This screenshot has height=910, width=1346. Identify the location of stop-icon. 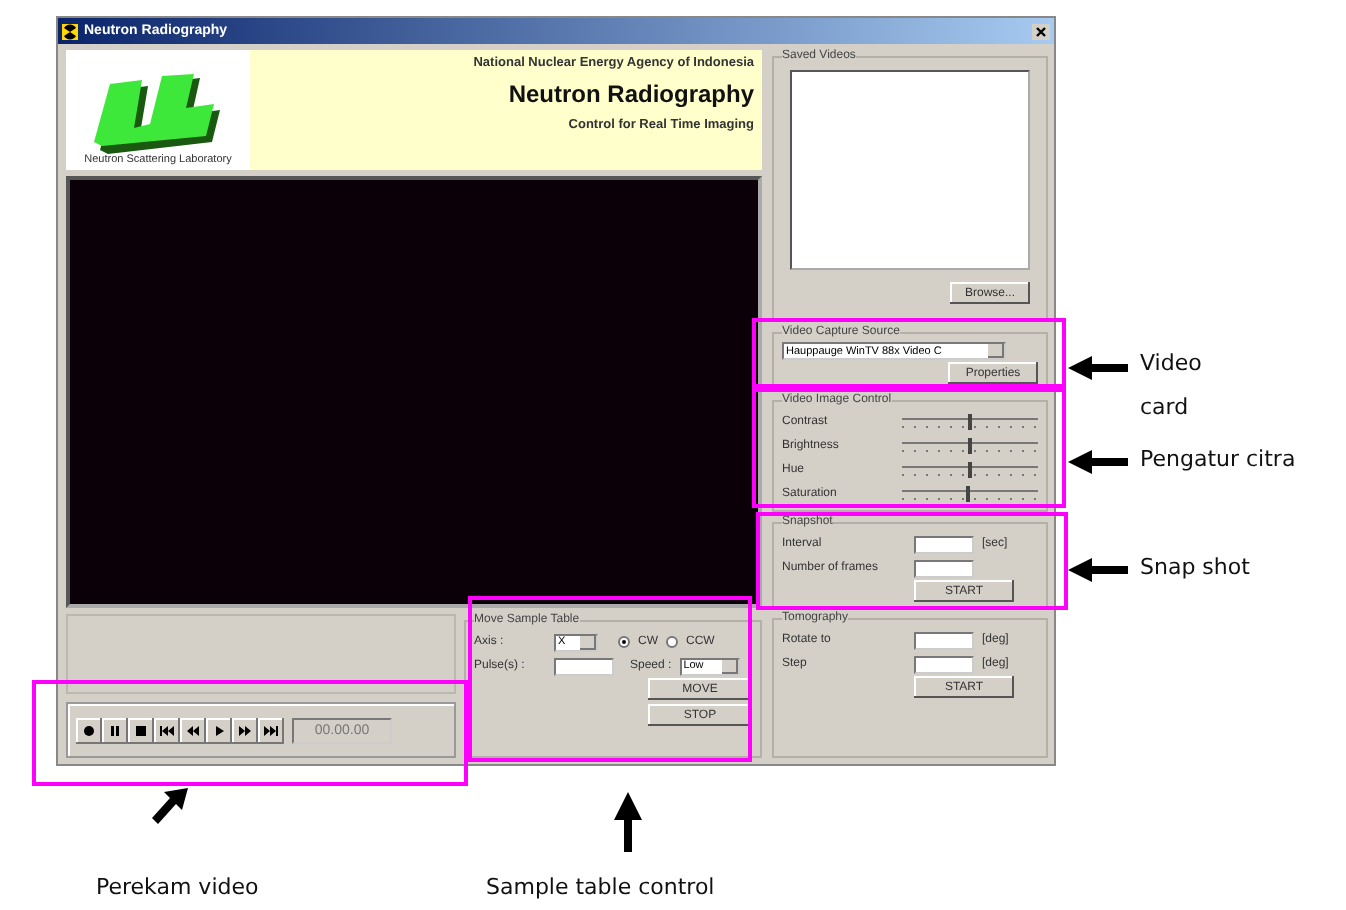
(141, 730).